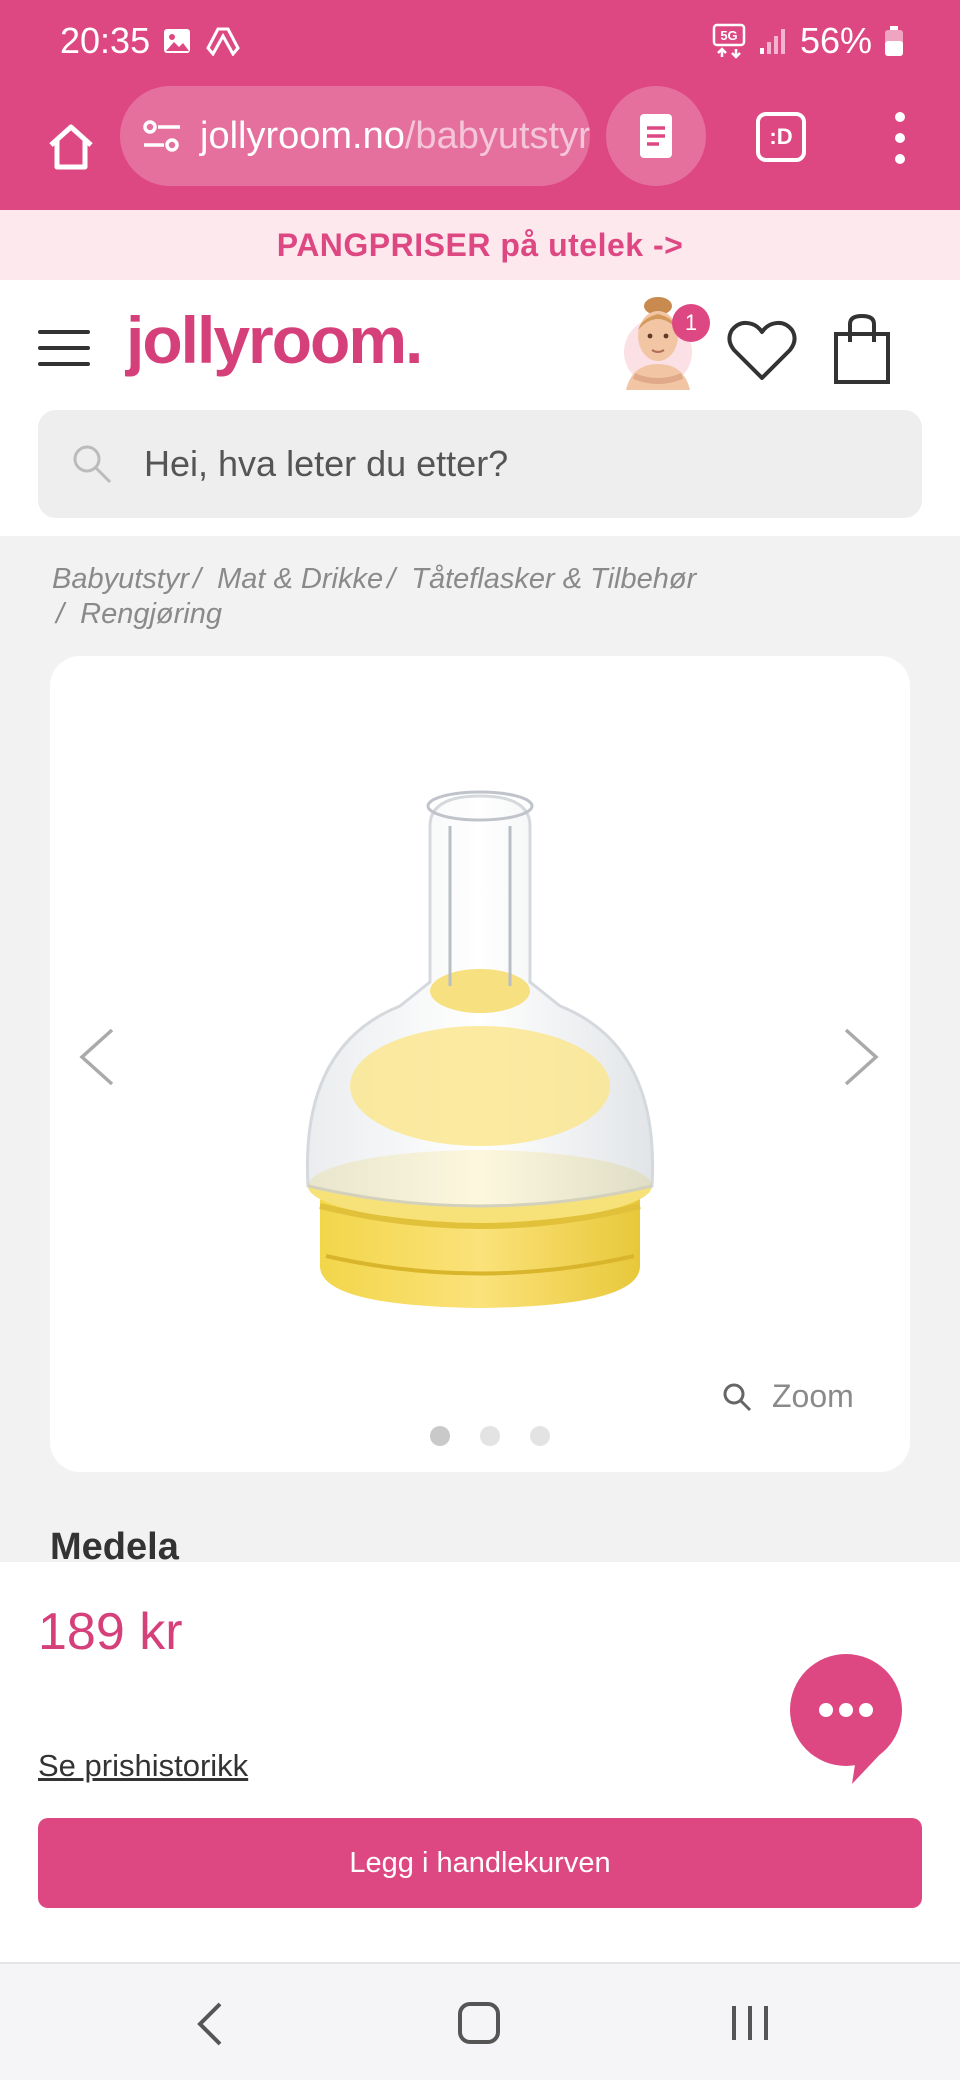 This screenshot has height=2080, width=960. I want to click on promo-text: PANGPRISER på utelek ->, so click(480, 244).